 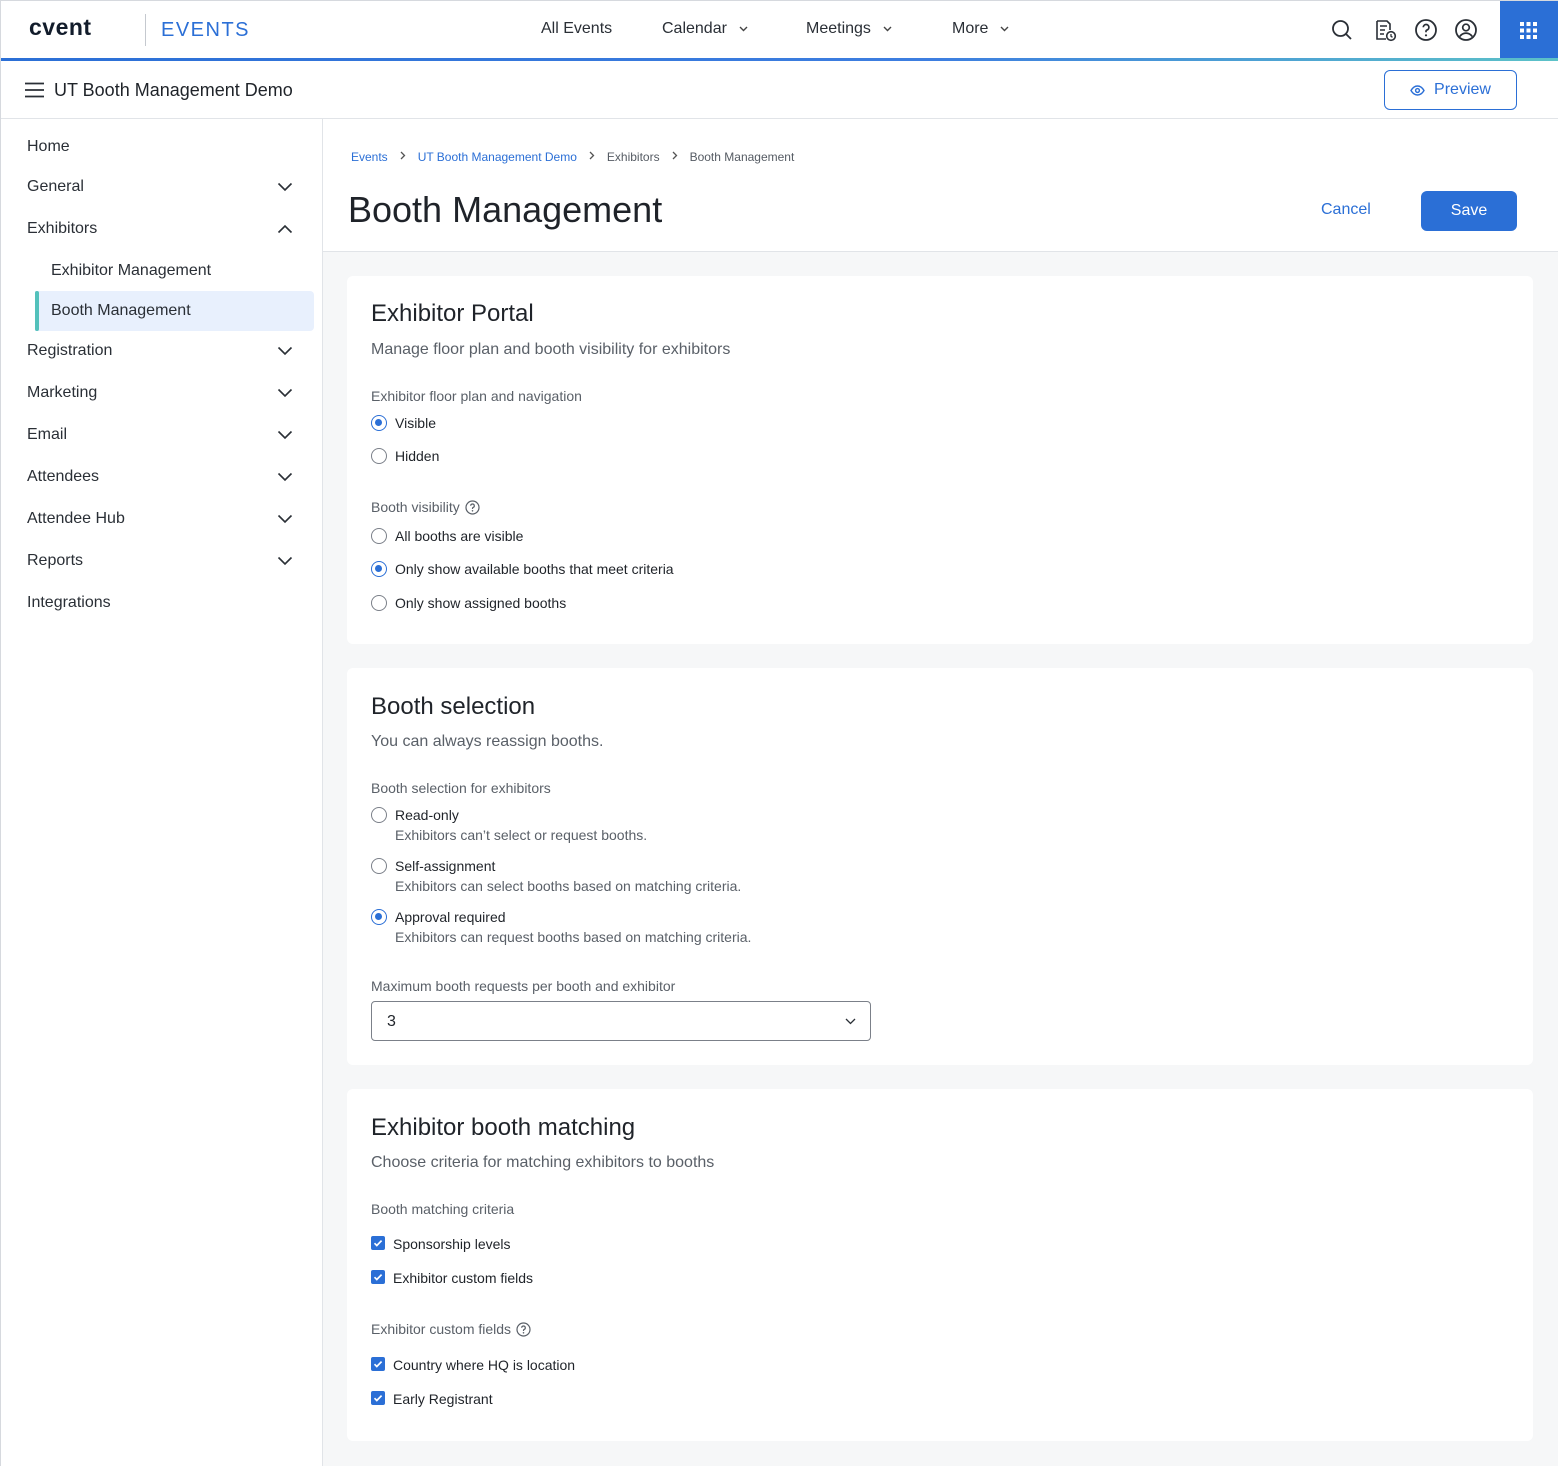 What do you see at coordinates (779, 90) in the screenshot?
I see `event-header: UT Booth Management Demo Preview` at bounding box center [779, 90].